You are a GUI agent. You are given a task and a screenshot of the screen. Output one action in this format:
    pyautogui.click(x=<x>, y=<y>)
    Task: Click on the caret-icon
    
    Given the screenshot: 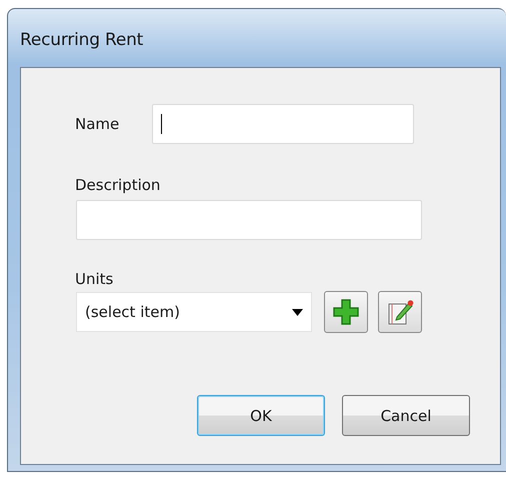 What is the action you would take?
    pyautogui.click(x=297, y=312)
    